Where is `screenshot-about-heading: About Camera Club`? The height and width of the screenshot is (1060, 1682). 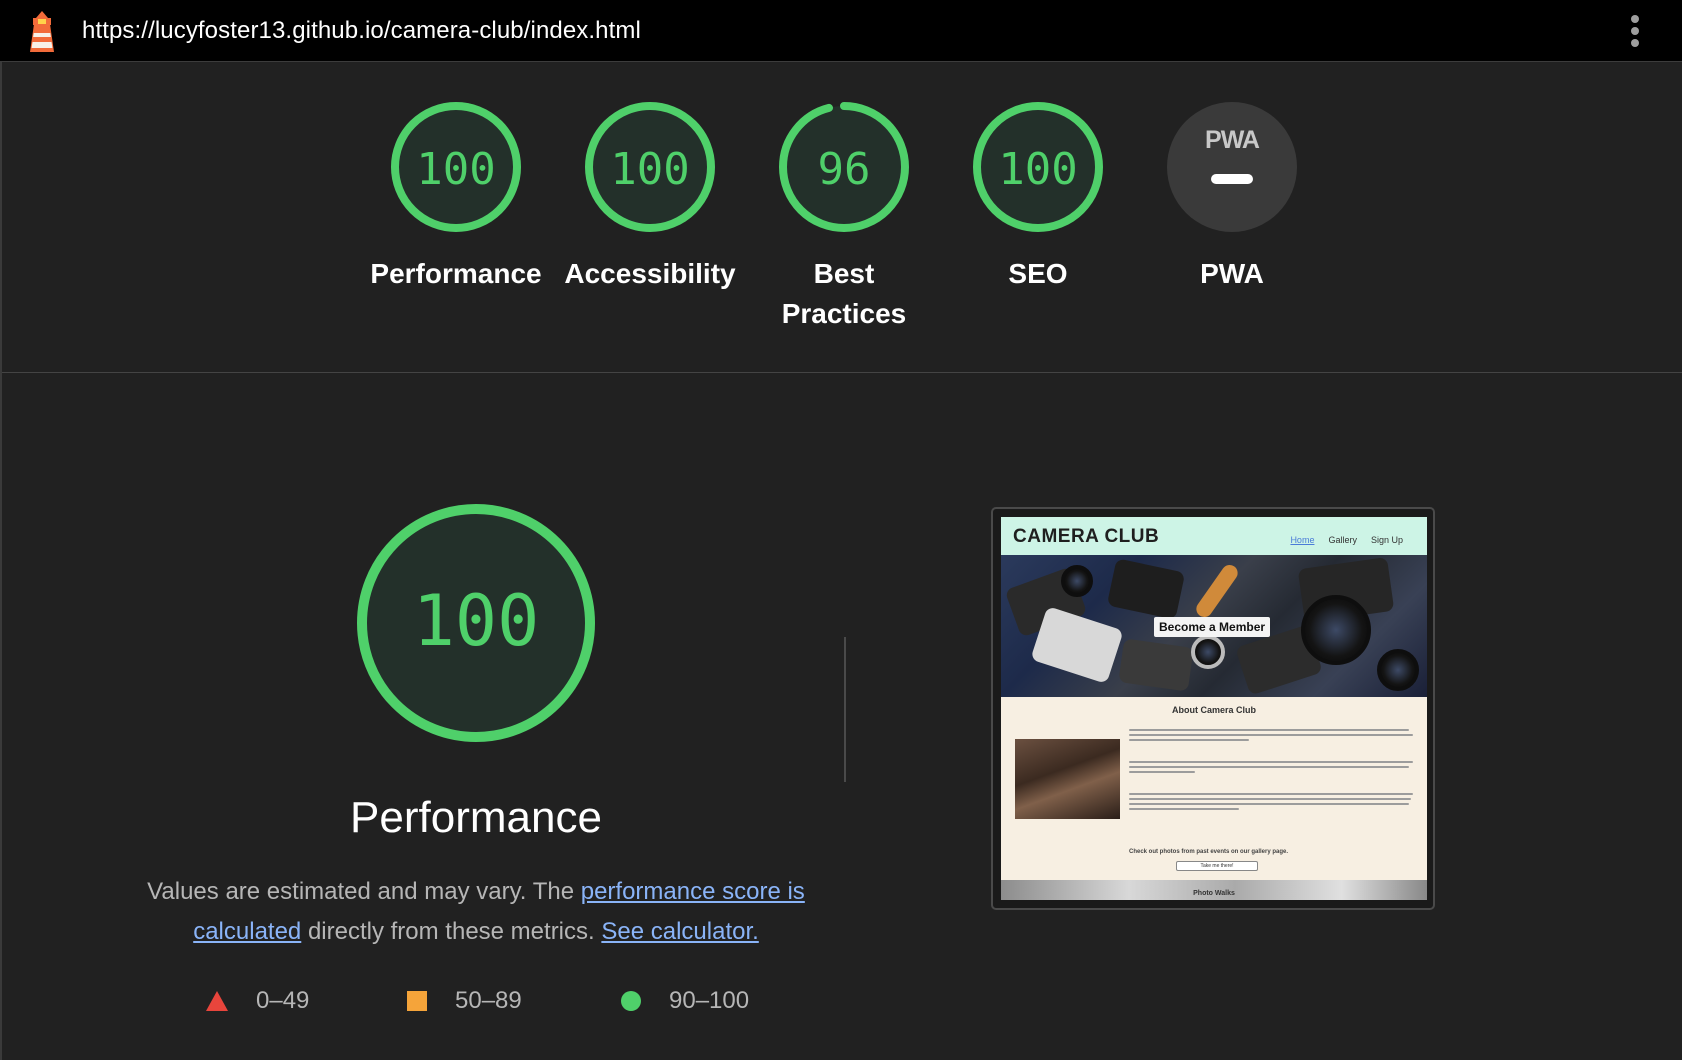 screenshot-about-heading: About Camera Club is located at coordinates (1213, 710).